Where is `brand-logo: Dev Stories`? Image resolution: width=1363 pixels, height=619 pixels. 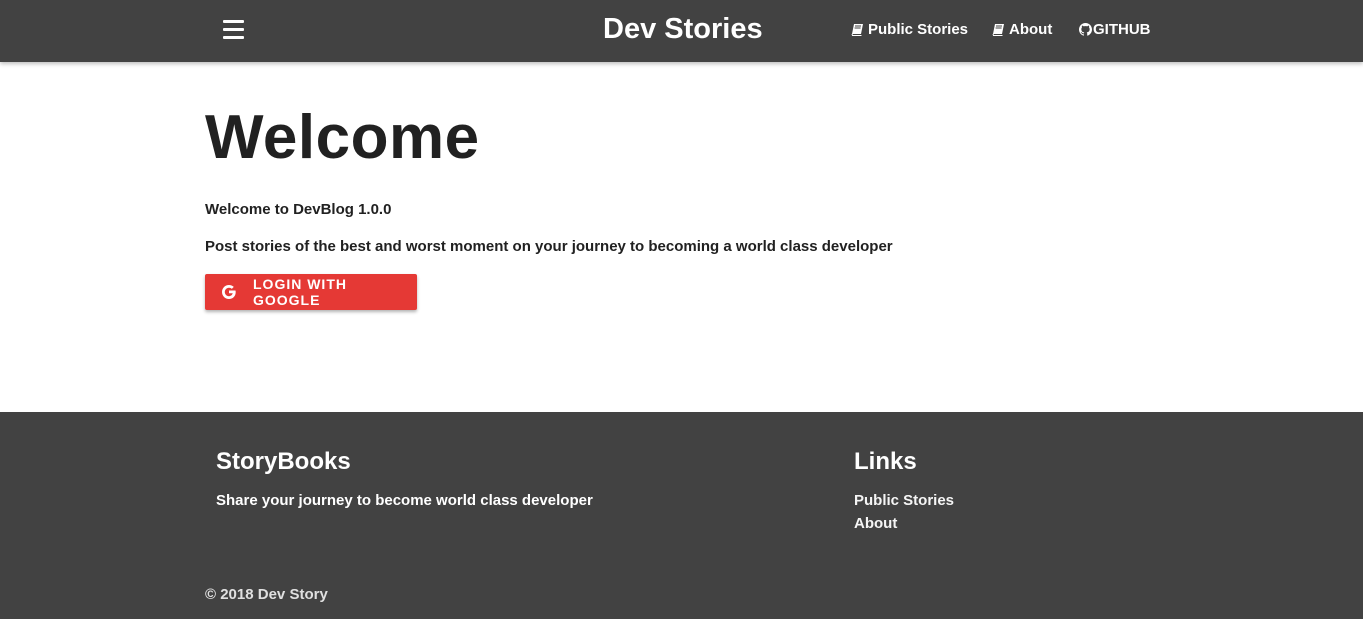 brand-logo: Dev Stories is located at coordinates (683, 29).